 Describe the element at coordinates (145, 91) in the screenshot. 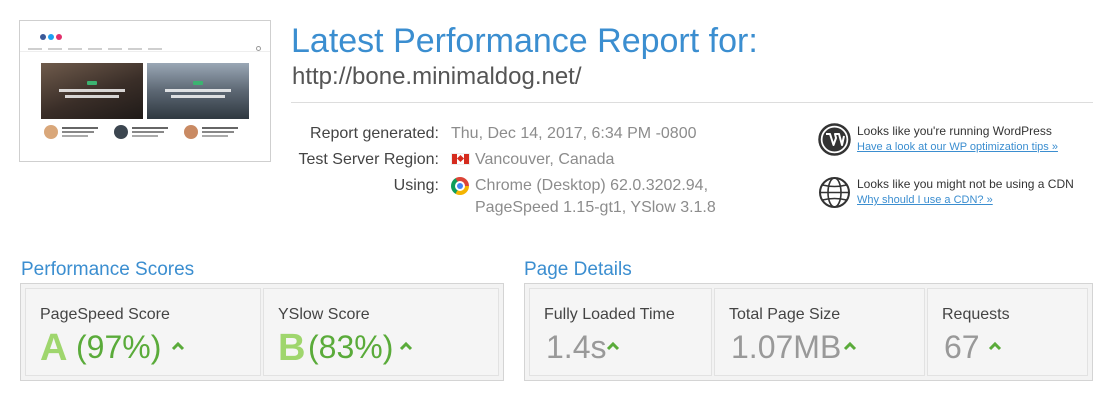

I see `site-screenshot-thumbnail` at that location.